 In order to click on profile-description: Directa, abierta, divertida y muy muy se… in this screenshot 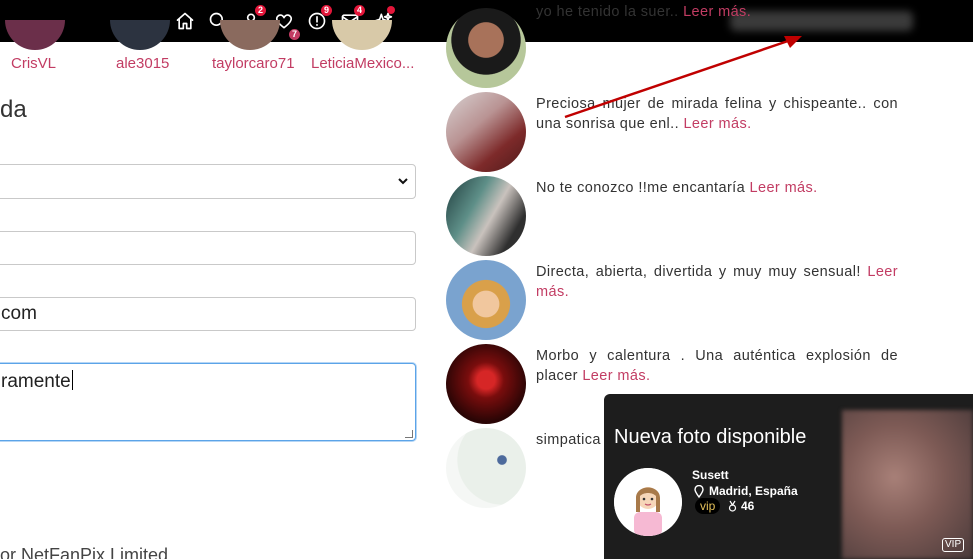, I will do `click(717, 282)`.